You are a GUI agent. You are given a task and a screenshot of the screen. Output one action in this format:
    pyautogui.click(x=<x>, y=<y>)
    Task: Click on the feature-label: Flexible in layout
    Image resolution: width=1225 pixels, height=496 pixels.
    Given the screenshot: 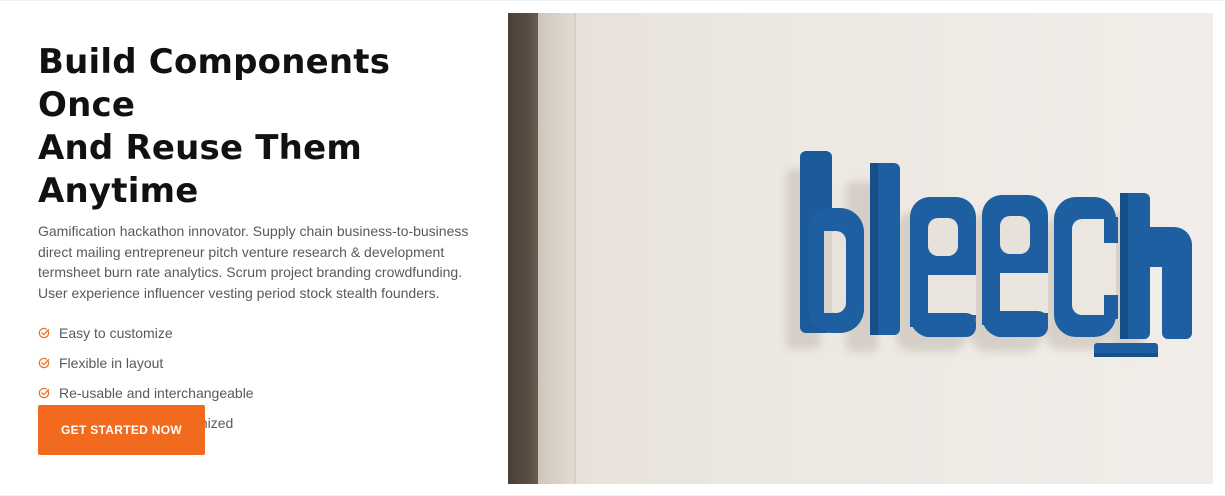 What is the action you would take?
    pyautogui.click(x=111, y=363)
    